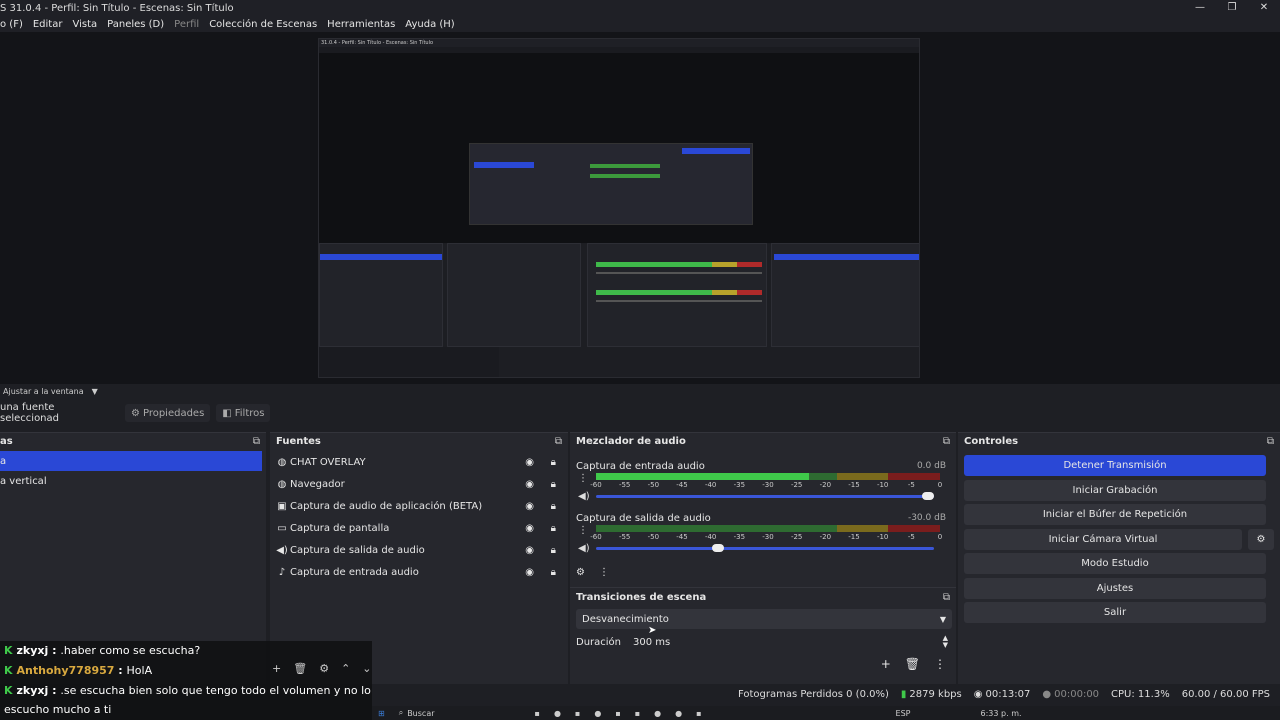 This screenshot has height=720, width=1280. I want to click on meter-tick-label: -25, so click(796, 485).